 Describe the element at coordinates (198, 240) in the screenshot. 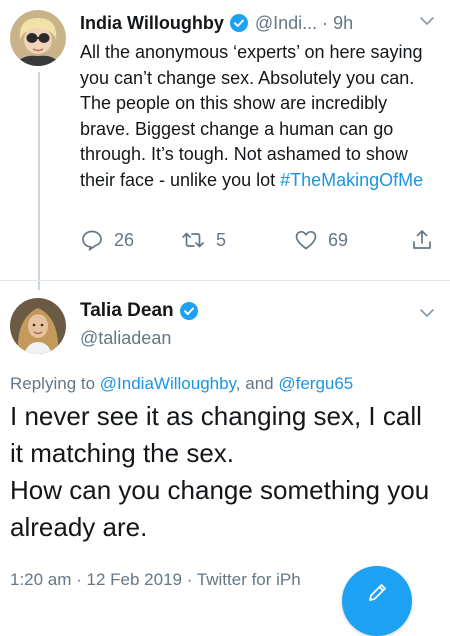

I see `retweet-icon` at that location.